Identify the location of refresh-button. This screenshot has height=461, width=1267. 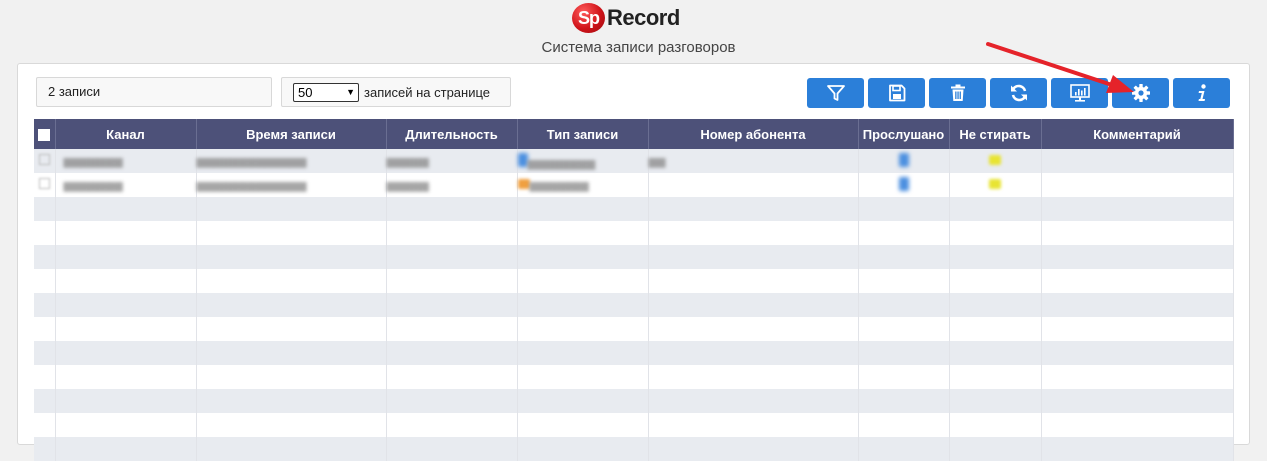
(1018, 93).